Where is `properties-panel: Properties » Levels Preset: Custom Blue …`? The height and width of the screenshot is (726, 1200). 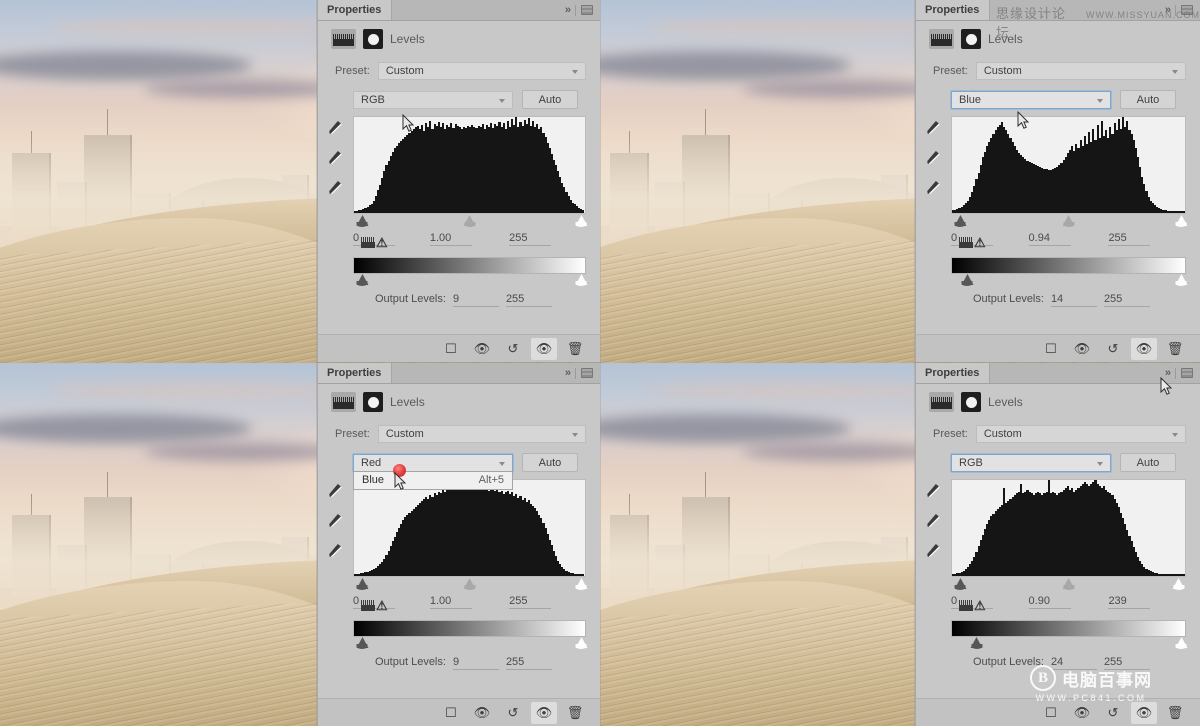 properties-panel: Properties » Levels Preset: Custom Blue … is located at coordinates (1057, 181).